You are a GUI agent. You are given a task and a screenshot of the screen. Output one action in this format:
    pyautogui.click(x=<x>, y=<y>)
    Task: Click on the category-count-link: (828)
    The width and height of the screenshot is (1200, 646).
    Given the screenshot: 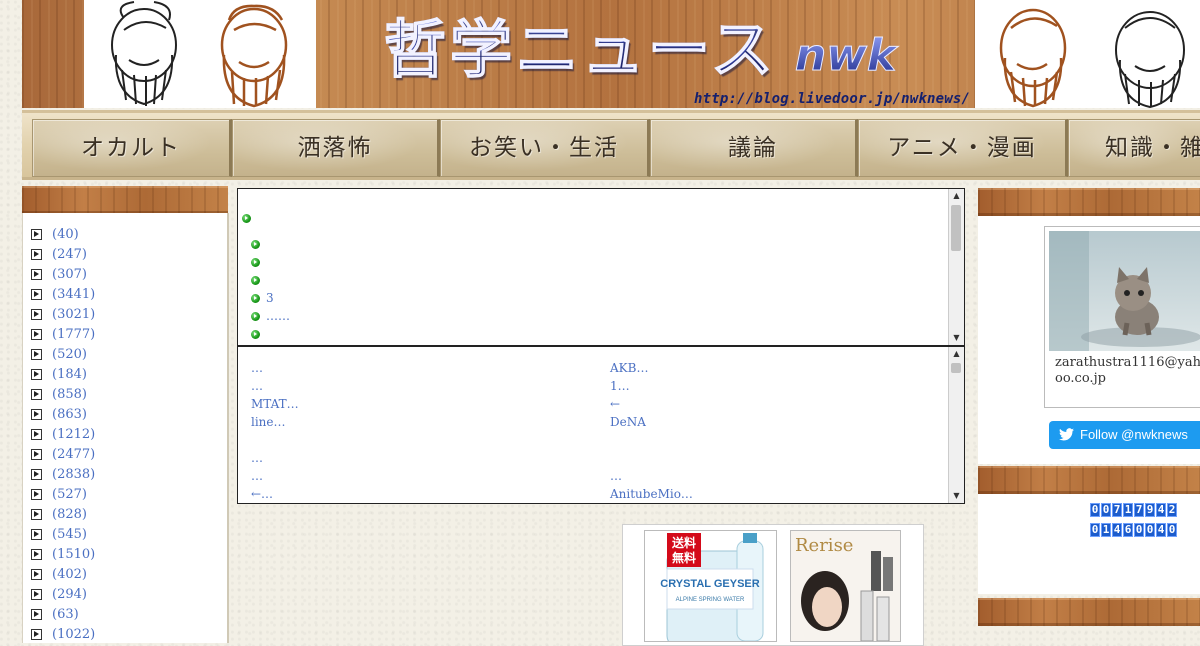 What is the action you would take?
    pyautogui.click(x=69, y=514)
    